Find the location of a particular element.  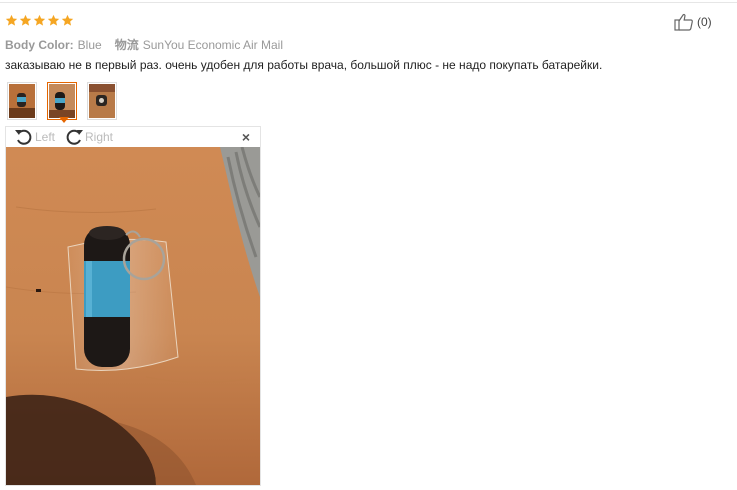

thumbs-up-icon is located at coordinates (683, 22).